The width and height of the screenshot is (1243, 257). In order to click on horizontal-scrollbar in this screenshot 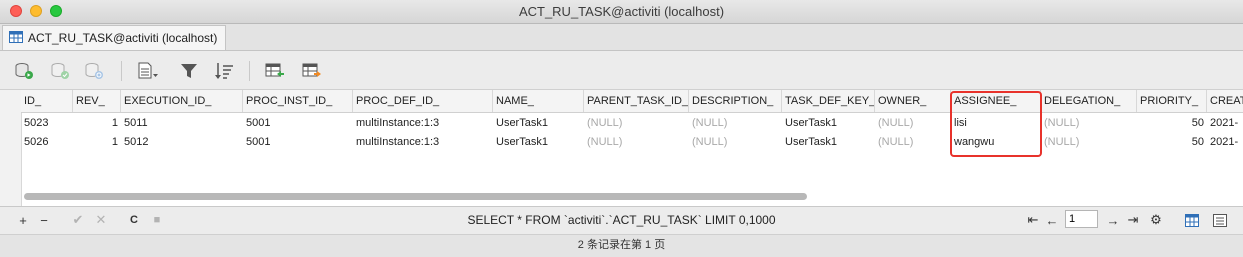, I will do `click(630, 197)`.